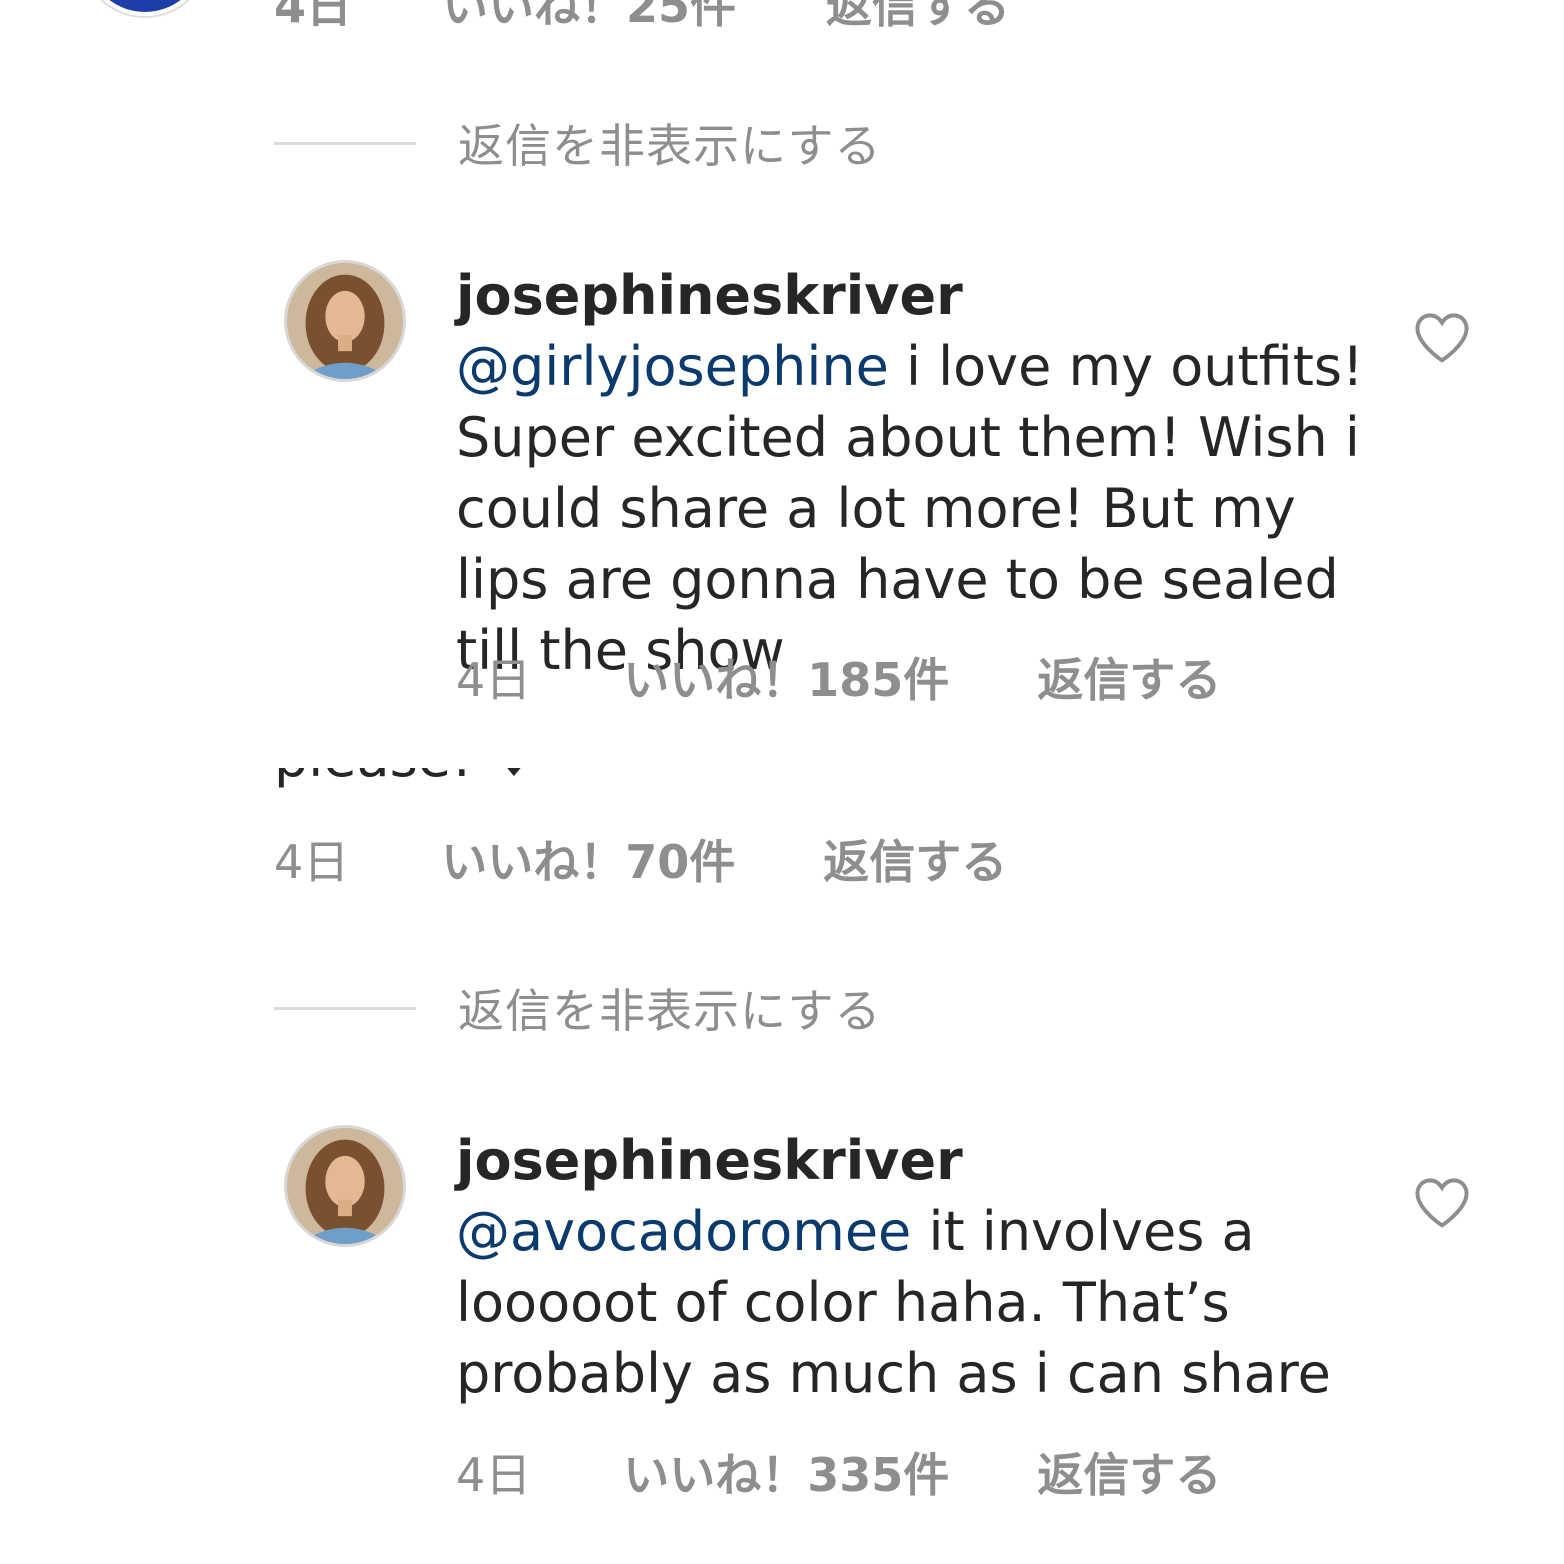 The width and height of the screenshot is (1564, 1564). What do you see at coordinates (786, 1475) in the screenshot?
I see `like-count-button: いいね！335件` at bounding box center [786, 1475].